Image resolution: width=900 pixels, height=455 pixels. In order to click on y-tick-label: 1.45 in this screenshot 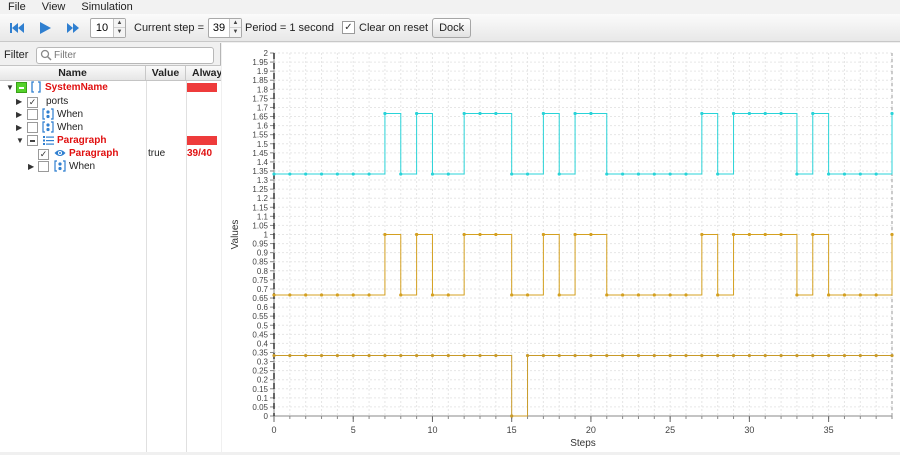, I will do `click(260, 153)`.